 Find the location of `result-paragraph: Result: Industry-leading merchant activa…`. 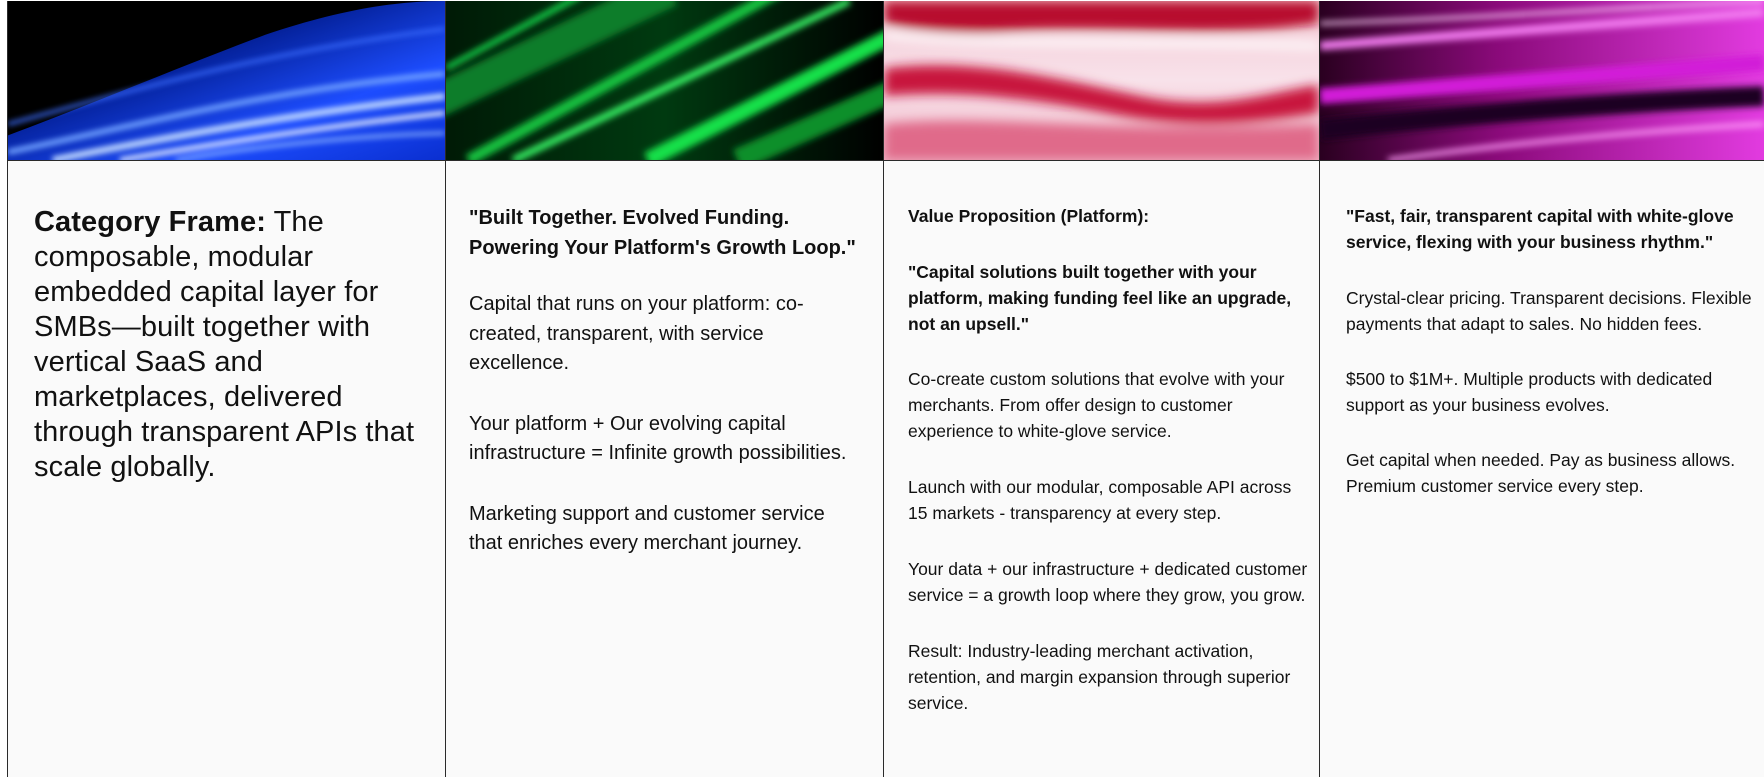

result-paragraph: Result: Industry-leading merchant activa… is located at coordinates (1099, 677).